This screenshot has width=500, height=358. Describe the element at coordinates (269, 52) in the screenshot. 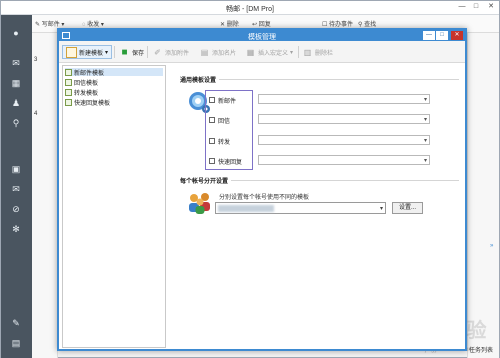

I see `insert-macro-button: ▦ 插入宏定义 ▾` at that location.